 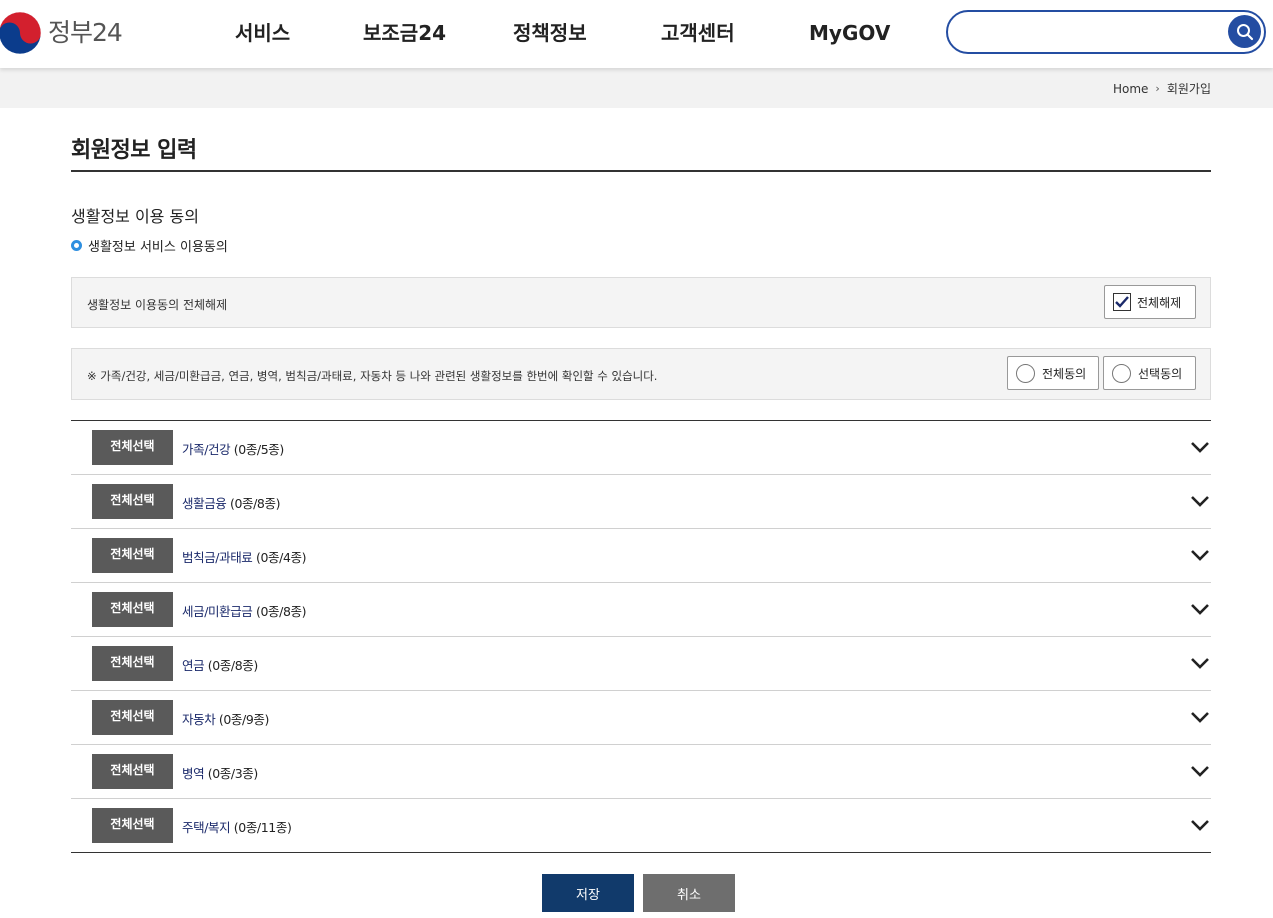 What do you see at coordinates (641, 448) in the screenshot?
I see `category-row-family-health: 전체선택 가족/건강 (0종/5종)` at bounding box center [641, 448].